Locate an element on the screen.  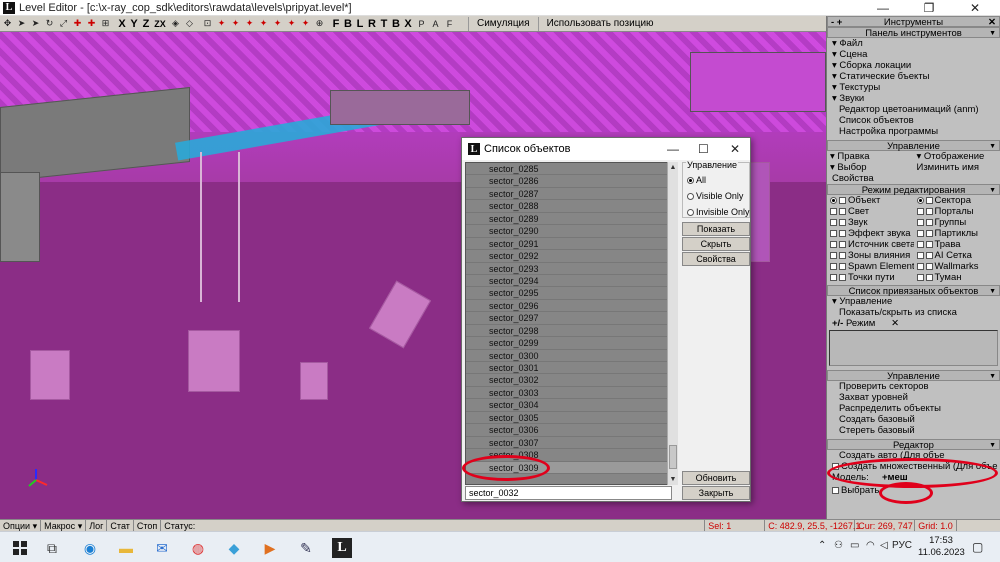
tray-language: РУС is located at coordinates (902, 545).